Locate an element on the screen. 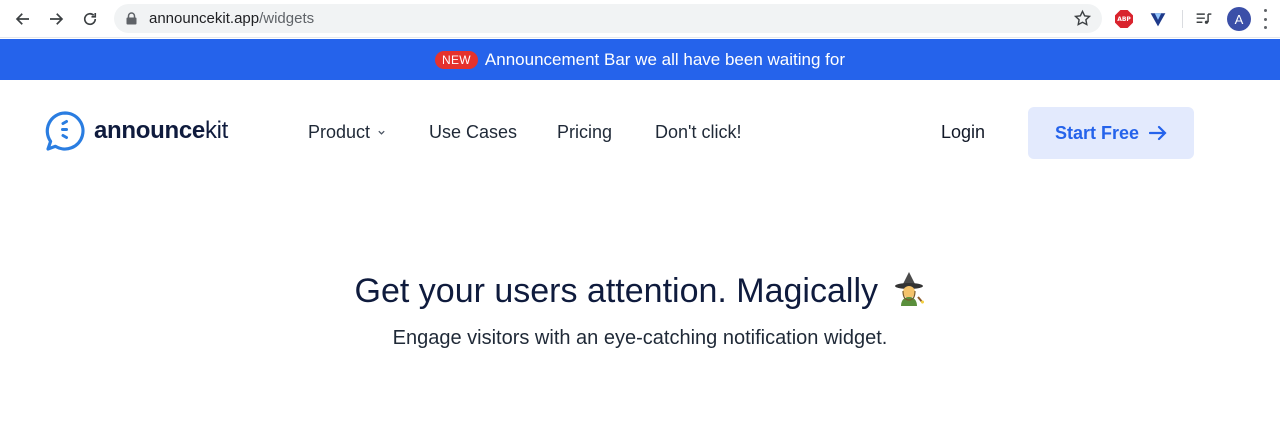 This screenshot has width=1280, height=421. browser-menu-icon is located at coordinates (1265, 19).